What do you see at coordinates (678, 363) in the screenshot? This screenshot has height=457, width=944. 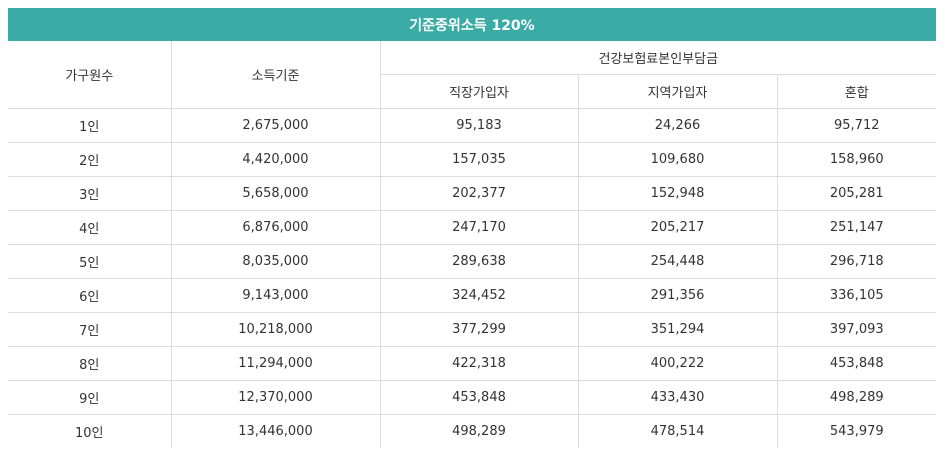 I see `cell-regional: 400,222` at bounding box center [678, 363].